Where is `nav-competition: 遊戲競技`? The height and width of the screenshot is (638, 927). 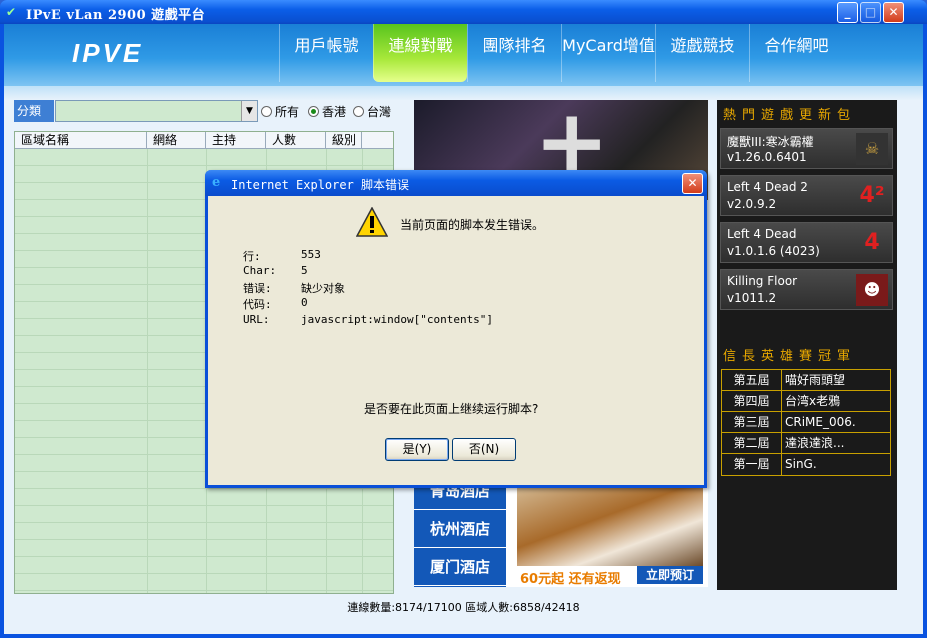
nav-competition: 遊戲競技 is located at coordinates (702, 53).